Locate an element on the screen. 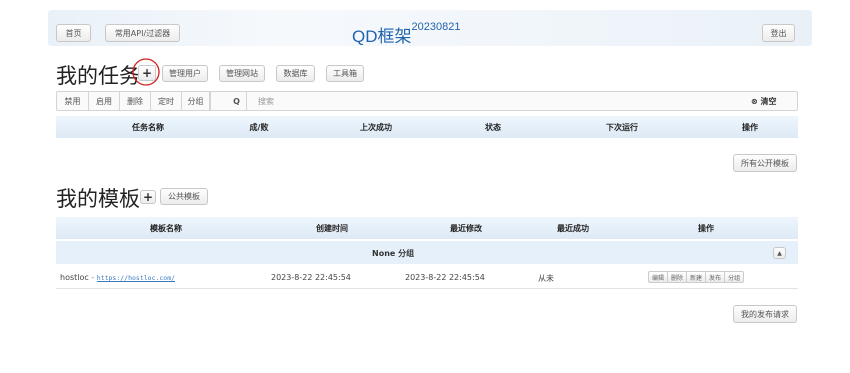  modified-time: 2023-8-22 22:45:54 is located at coordinates (445, 277).